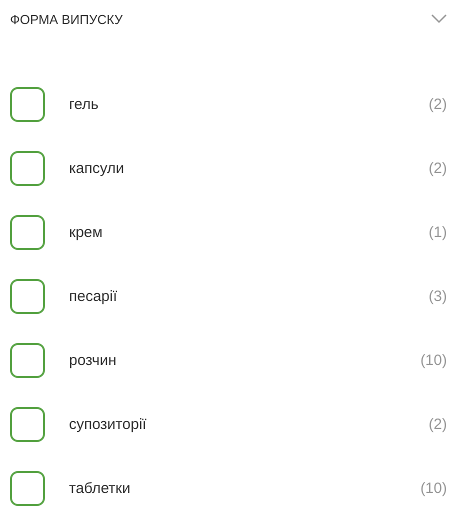  What do you see at coordinates (439, 19) in the screenshot?
I see `chevron-icon` at bounding box center [439, 19].